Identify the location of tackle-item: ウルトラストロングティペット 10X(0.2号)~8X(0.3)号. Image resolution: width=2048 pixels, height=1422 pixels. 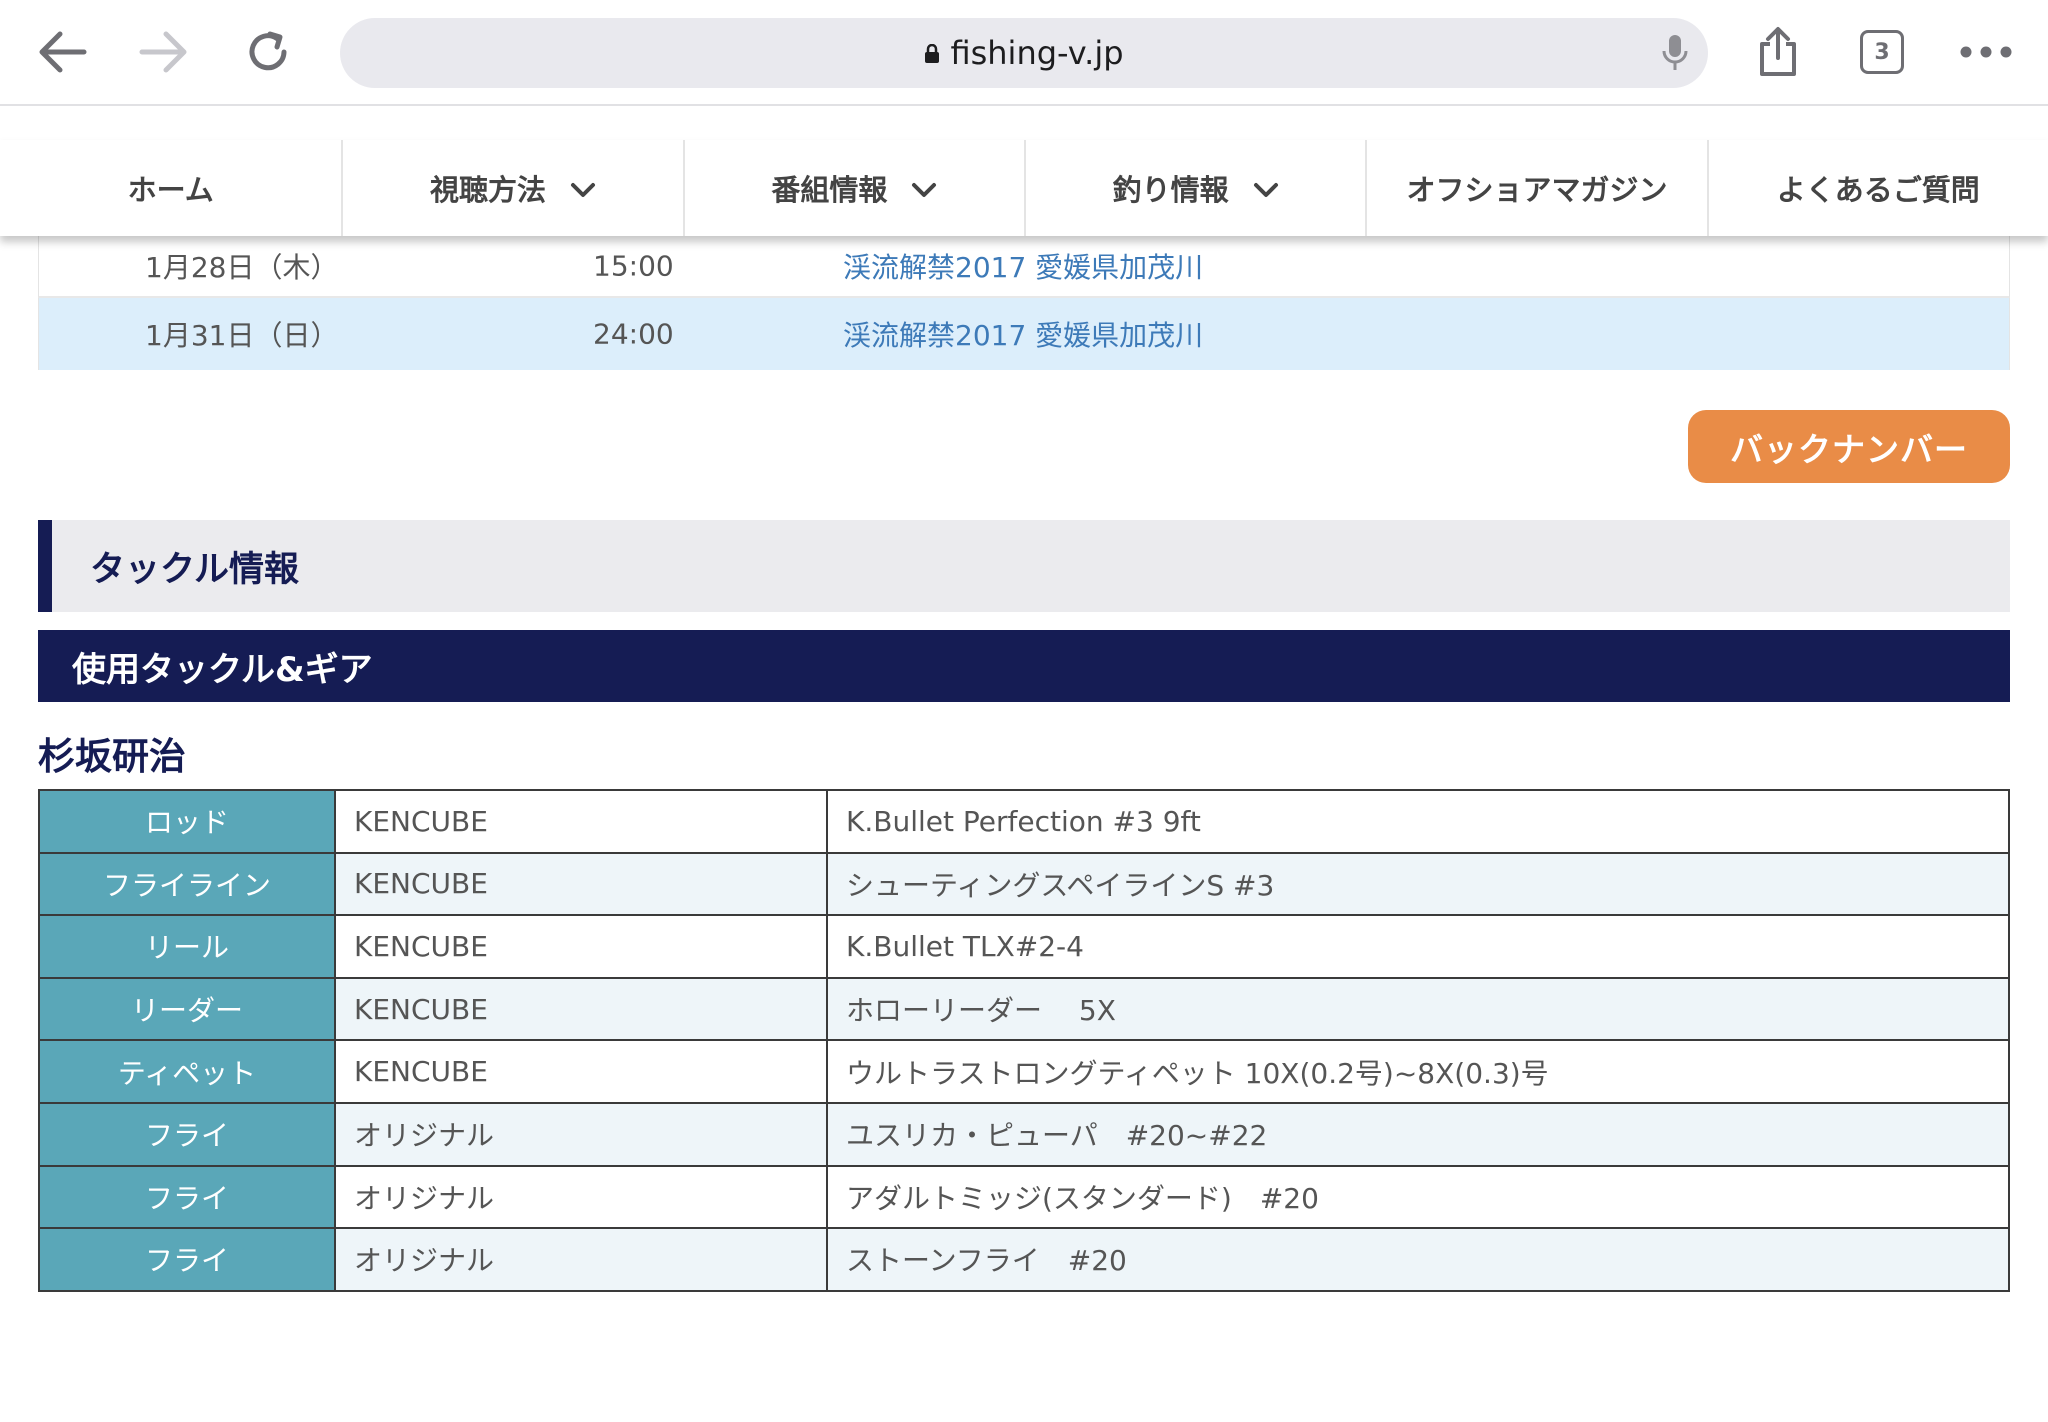
(1418, 1071).